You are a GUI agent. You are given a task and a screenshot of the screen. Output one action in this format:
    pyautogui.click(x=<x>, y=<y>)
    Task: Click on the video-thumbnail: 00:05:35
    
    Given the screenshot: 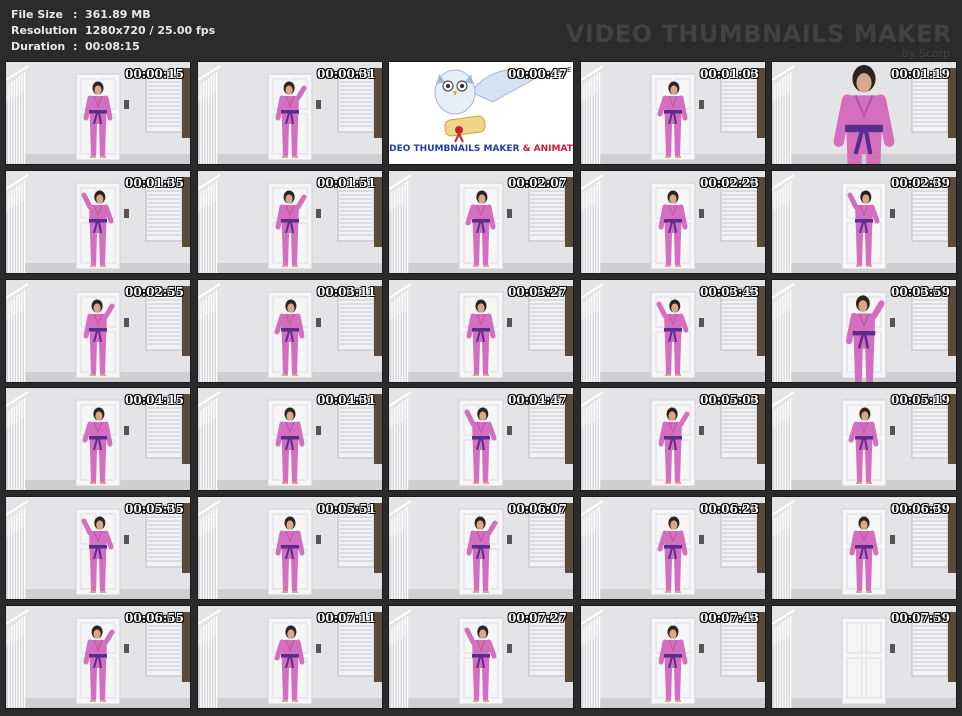 What is the action you would take?
    pyautogui.click(x=98, y=548)
    